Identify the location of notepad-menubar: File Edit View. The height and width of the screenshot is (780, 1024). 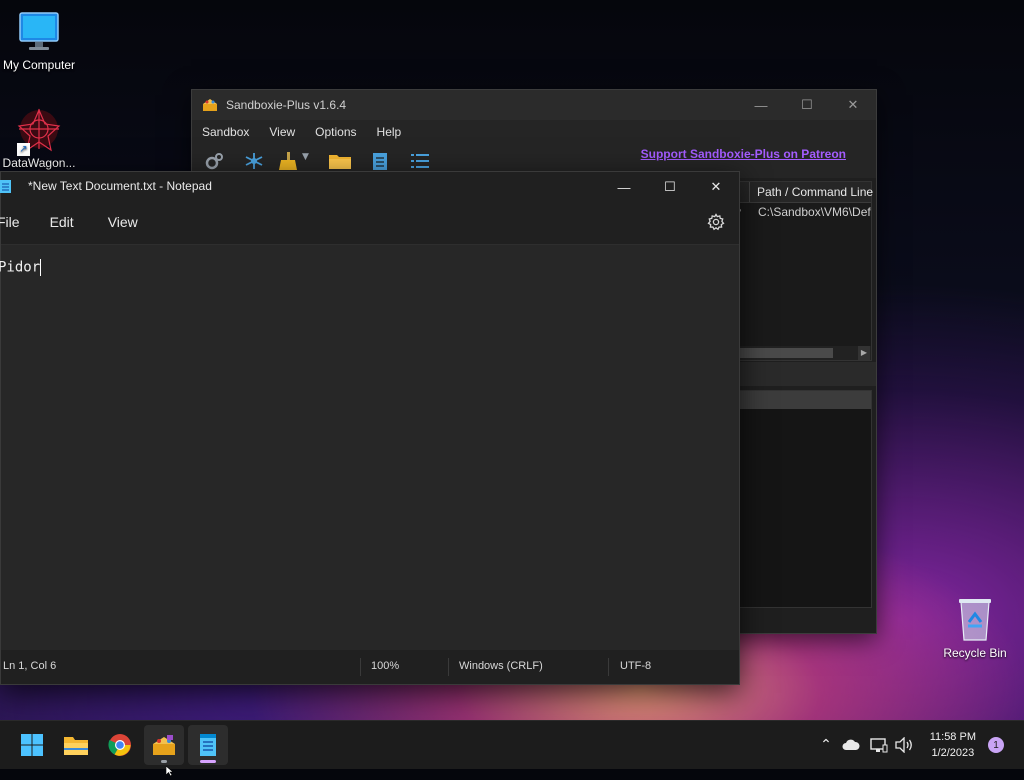
(369, 222).